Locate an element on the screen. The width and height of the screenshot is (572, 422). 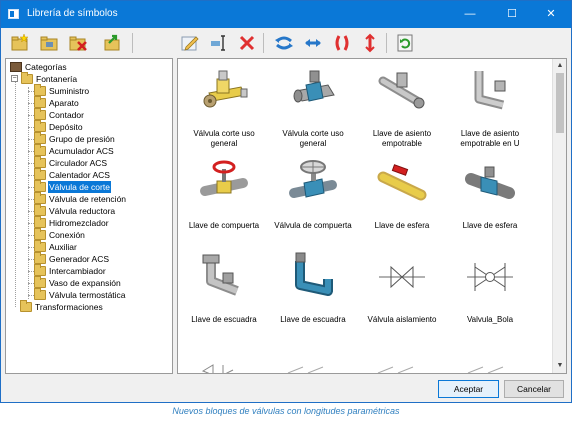
tree-item: Válvula termostática is located at coordinates (96, 294).